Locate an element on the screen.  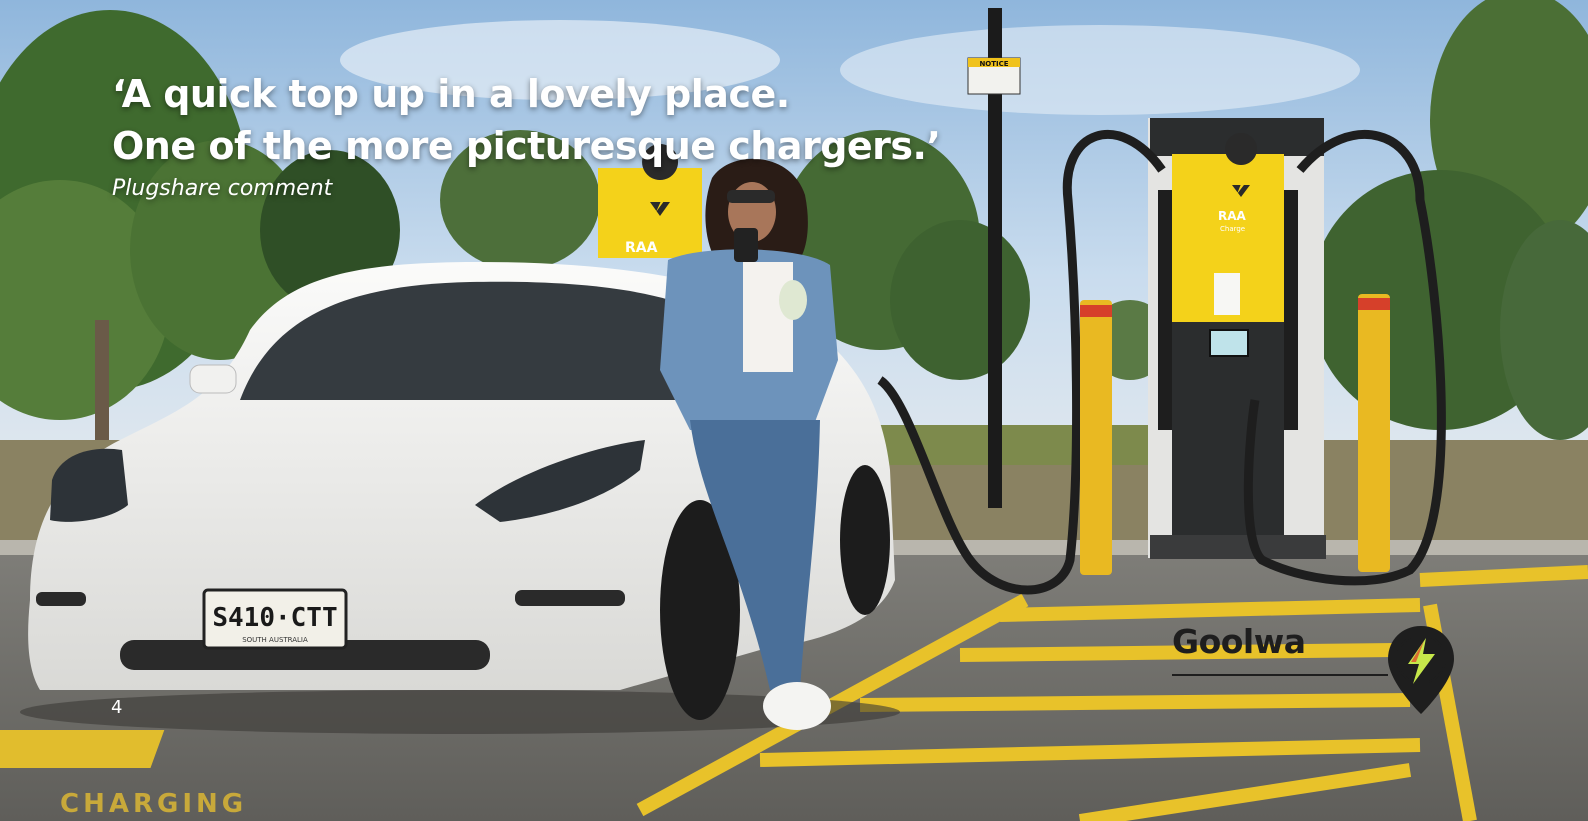
svg-text: SOUTH AUSTRALIA is located at coordinates (275, 640).